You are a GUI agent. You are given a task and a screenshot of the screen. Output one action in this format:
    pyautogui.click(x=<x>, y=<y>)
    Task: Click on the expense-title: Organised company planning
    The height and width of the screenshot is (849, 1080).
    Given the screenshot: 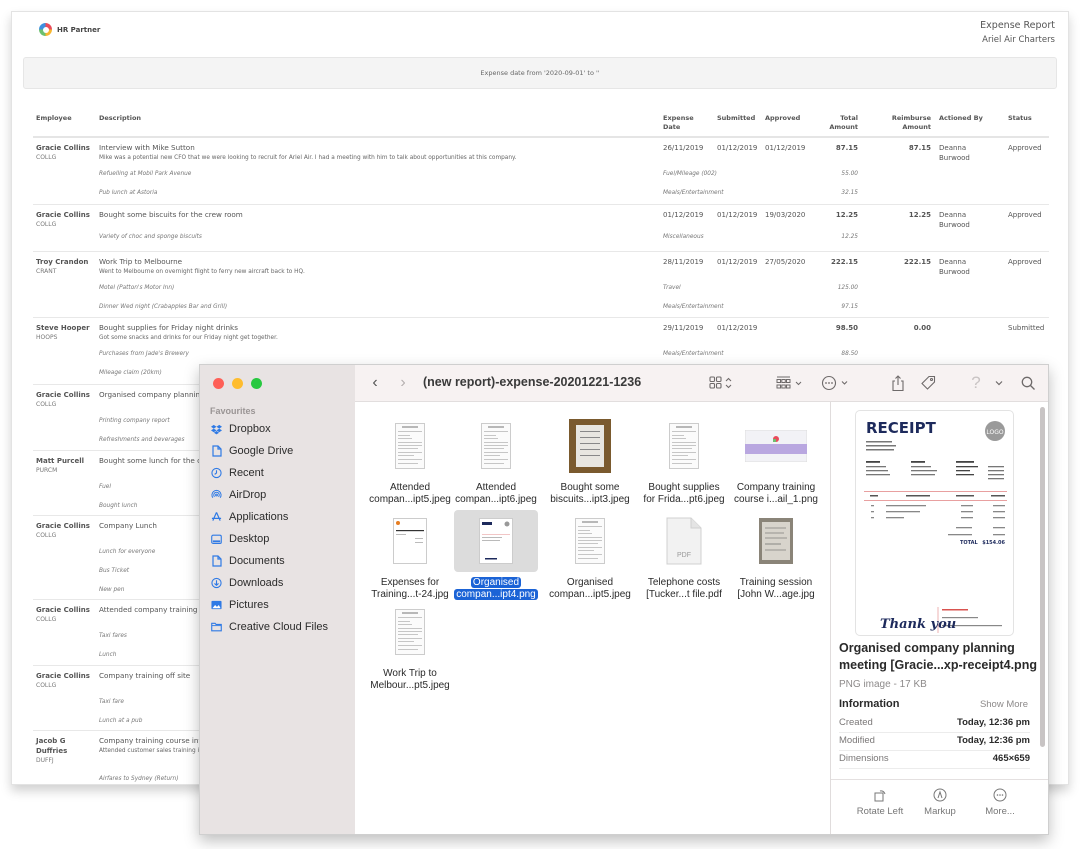 What is the action you would take?
    pyautogui.click(x=152, y=394)
    